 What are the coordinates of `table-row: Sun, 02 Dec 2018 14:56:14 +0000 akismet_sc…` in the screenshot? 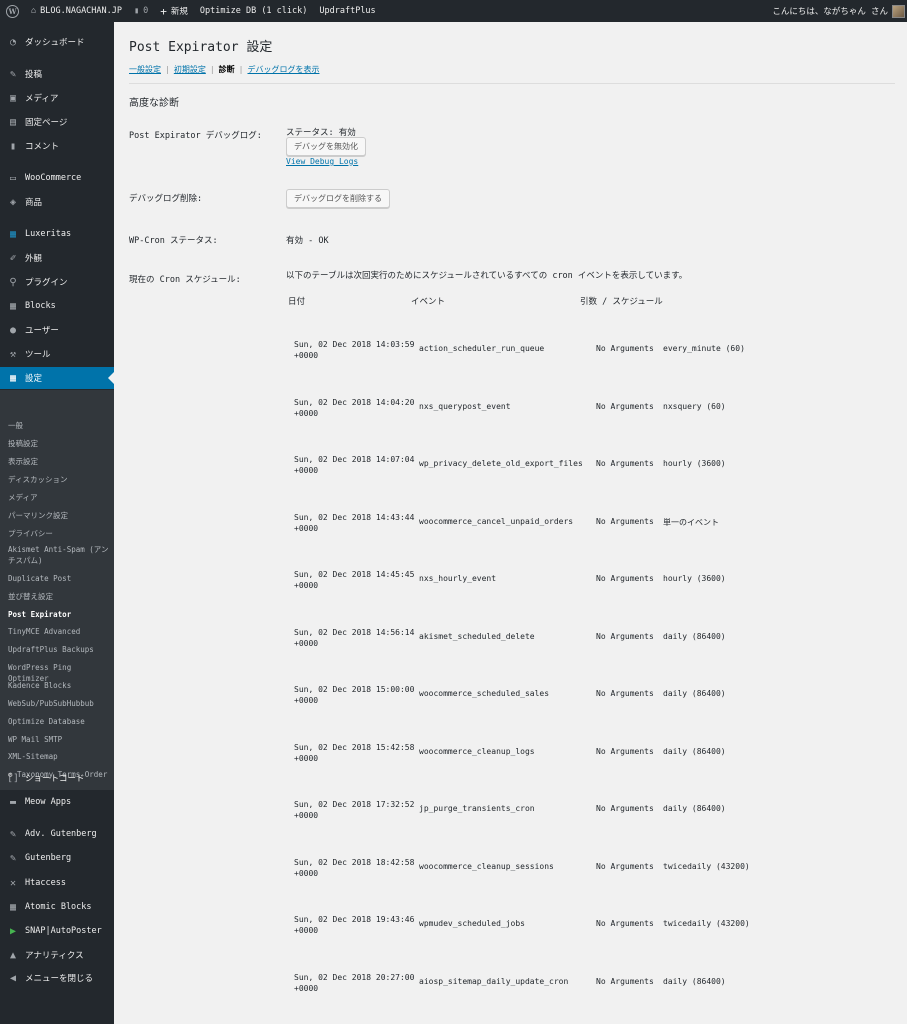 It's located at (586, 655).